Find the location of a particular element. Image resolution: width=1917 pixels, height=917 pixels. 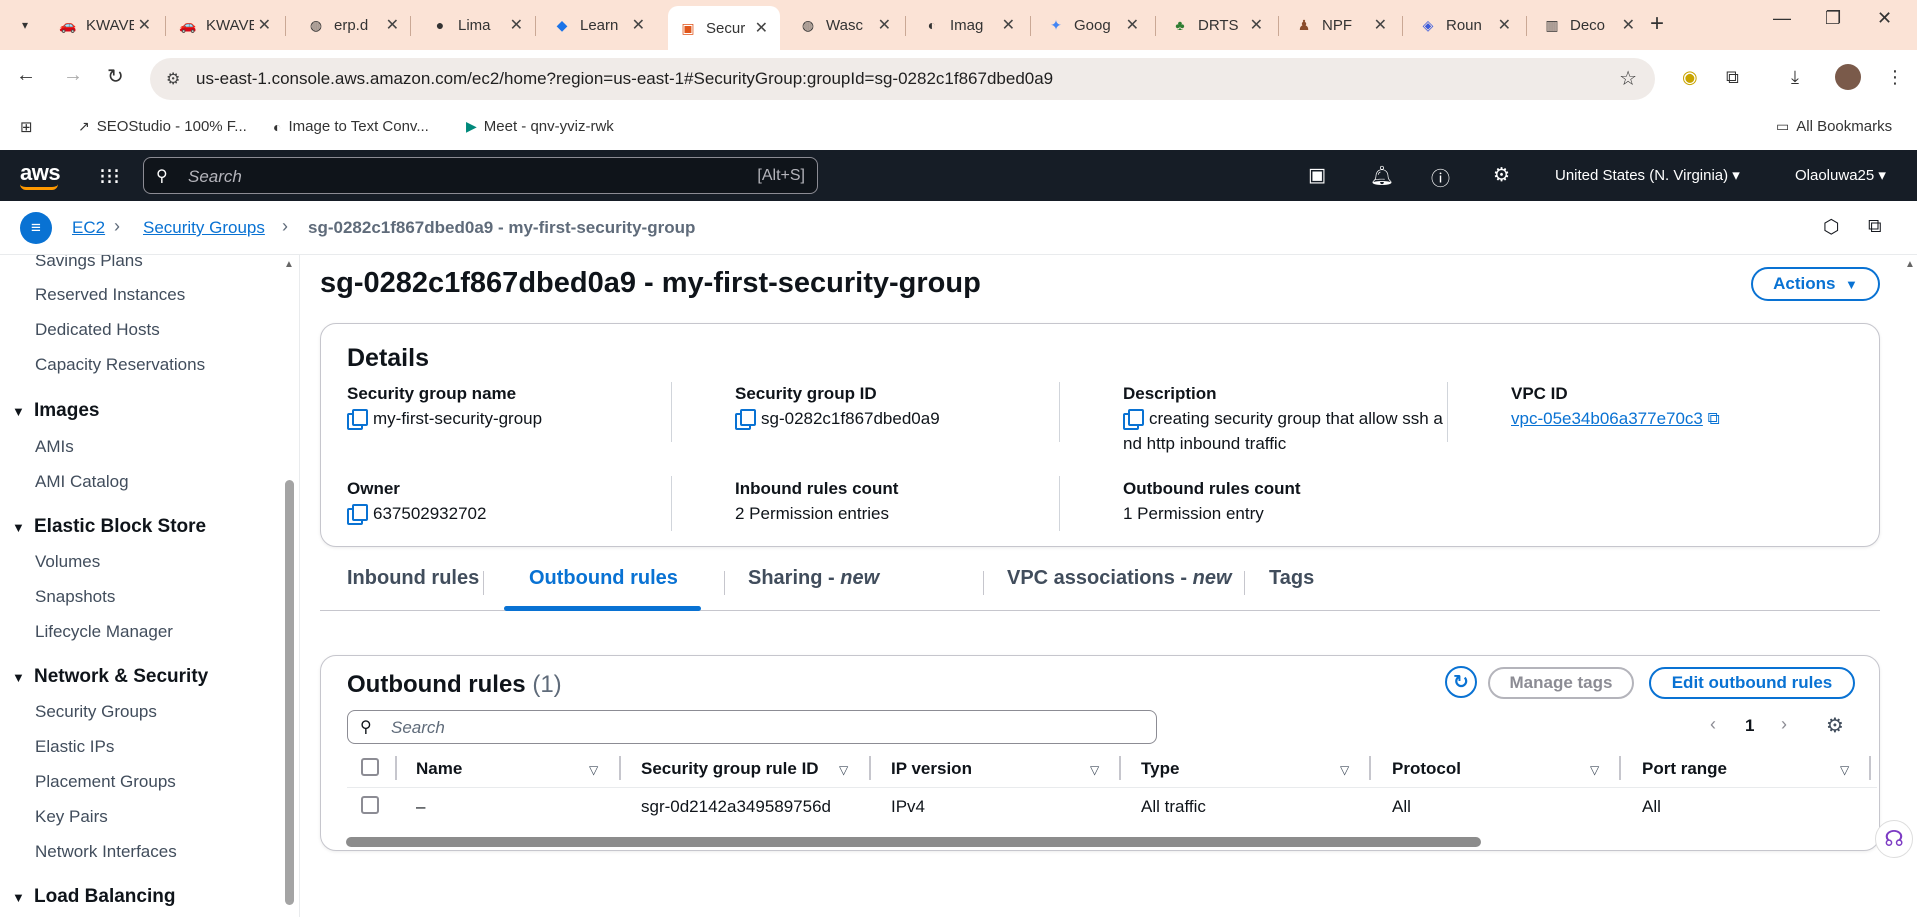

table-preferences-gear-icon: ⚙ is located at coordinates (1835, 725).